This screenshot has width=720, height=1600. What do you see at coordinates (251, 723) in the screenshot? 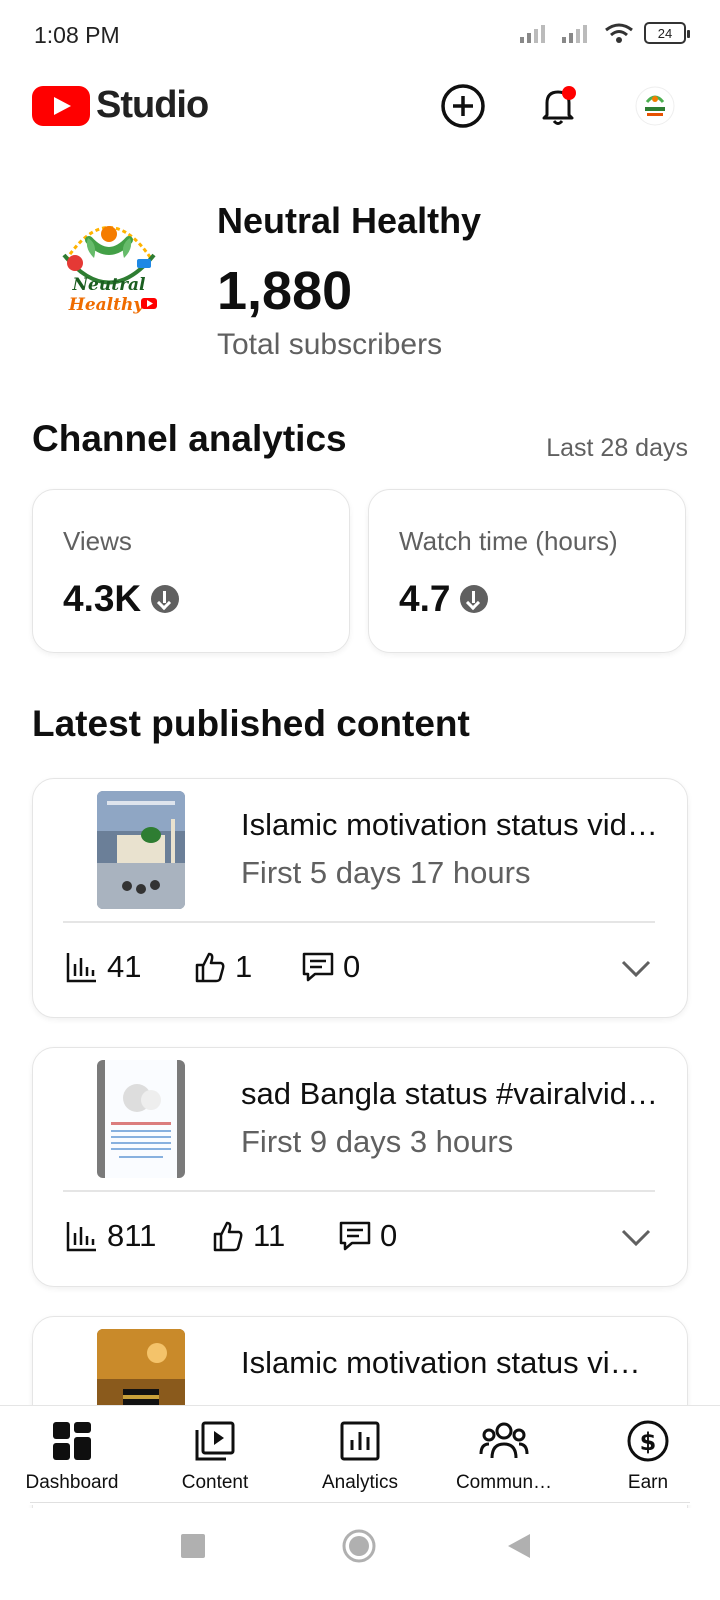
I see `latest-content-title: Latest published content` at bounding box center [251, 723].